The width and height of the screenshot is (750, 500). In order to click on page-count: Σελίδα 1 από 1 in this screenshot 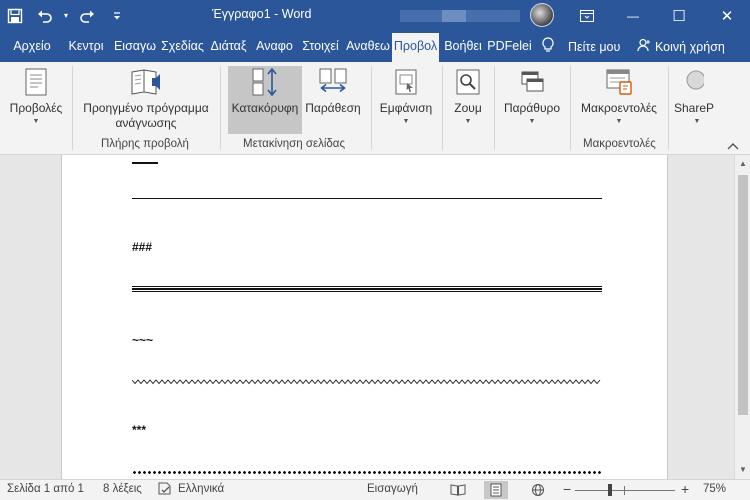, I will do `click(45, 489)`.